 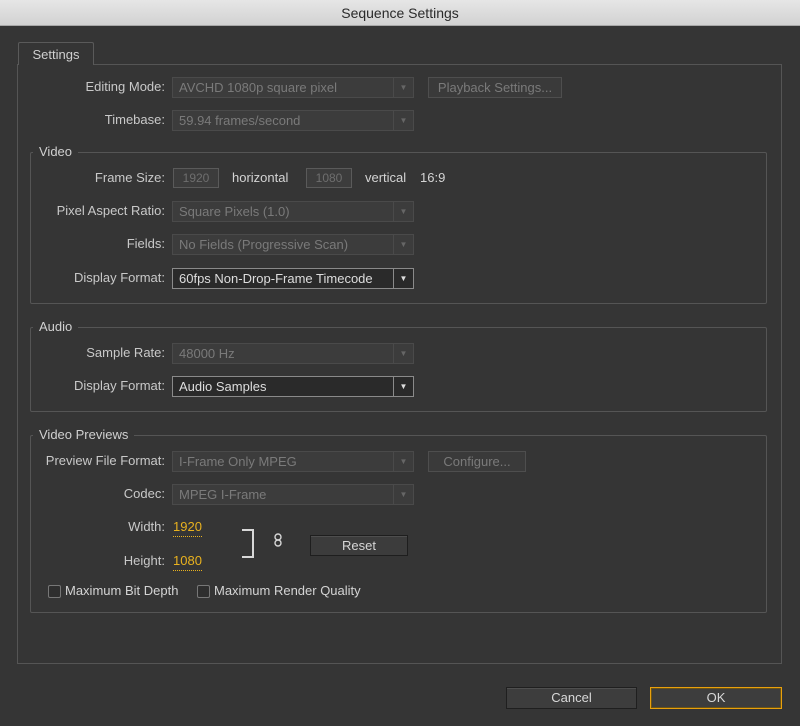 What do you see at coordinates (264, 244) in the screenshot?
I see `fields-value: No Fields (Progressive Scan)` at bounding box center [264, 244].